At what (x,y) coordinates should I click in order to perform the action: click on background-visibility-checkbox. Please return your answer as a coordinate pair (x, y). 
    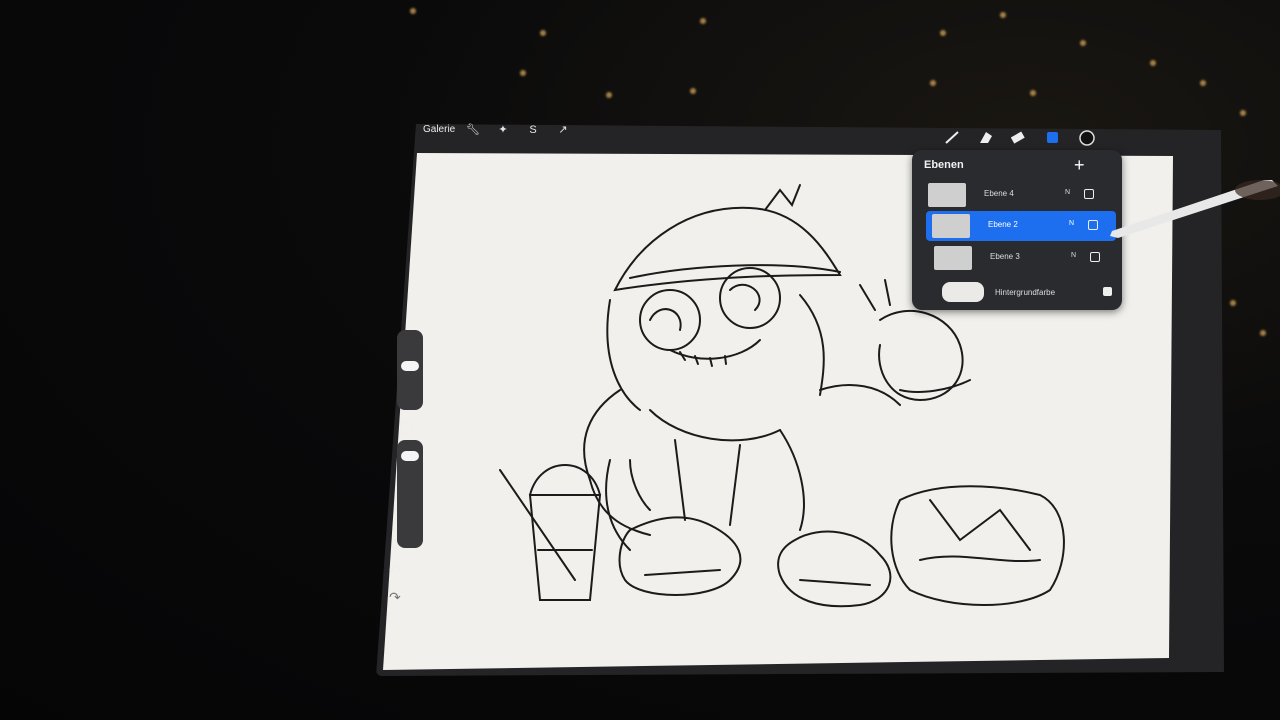
    Looking at the image, I should click on (1107, 291).